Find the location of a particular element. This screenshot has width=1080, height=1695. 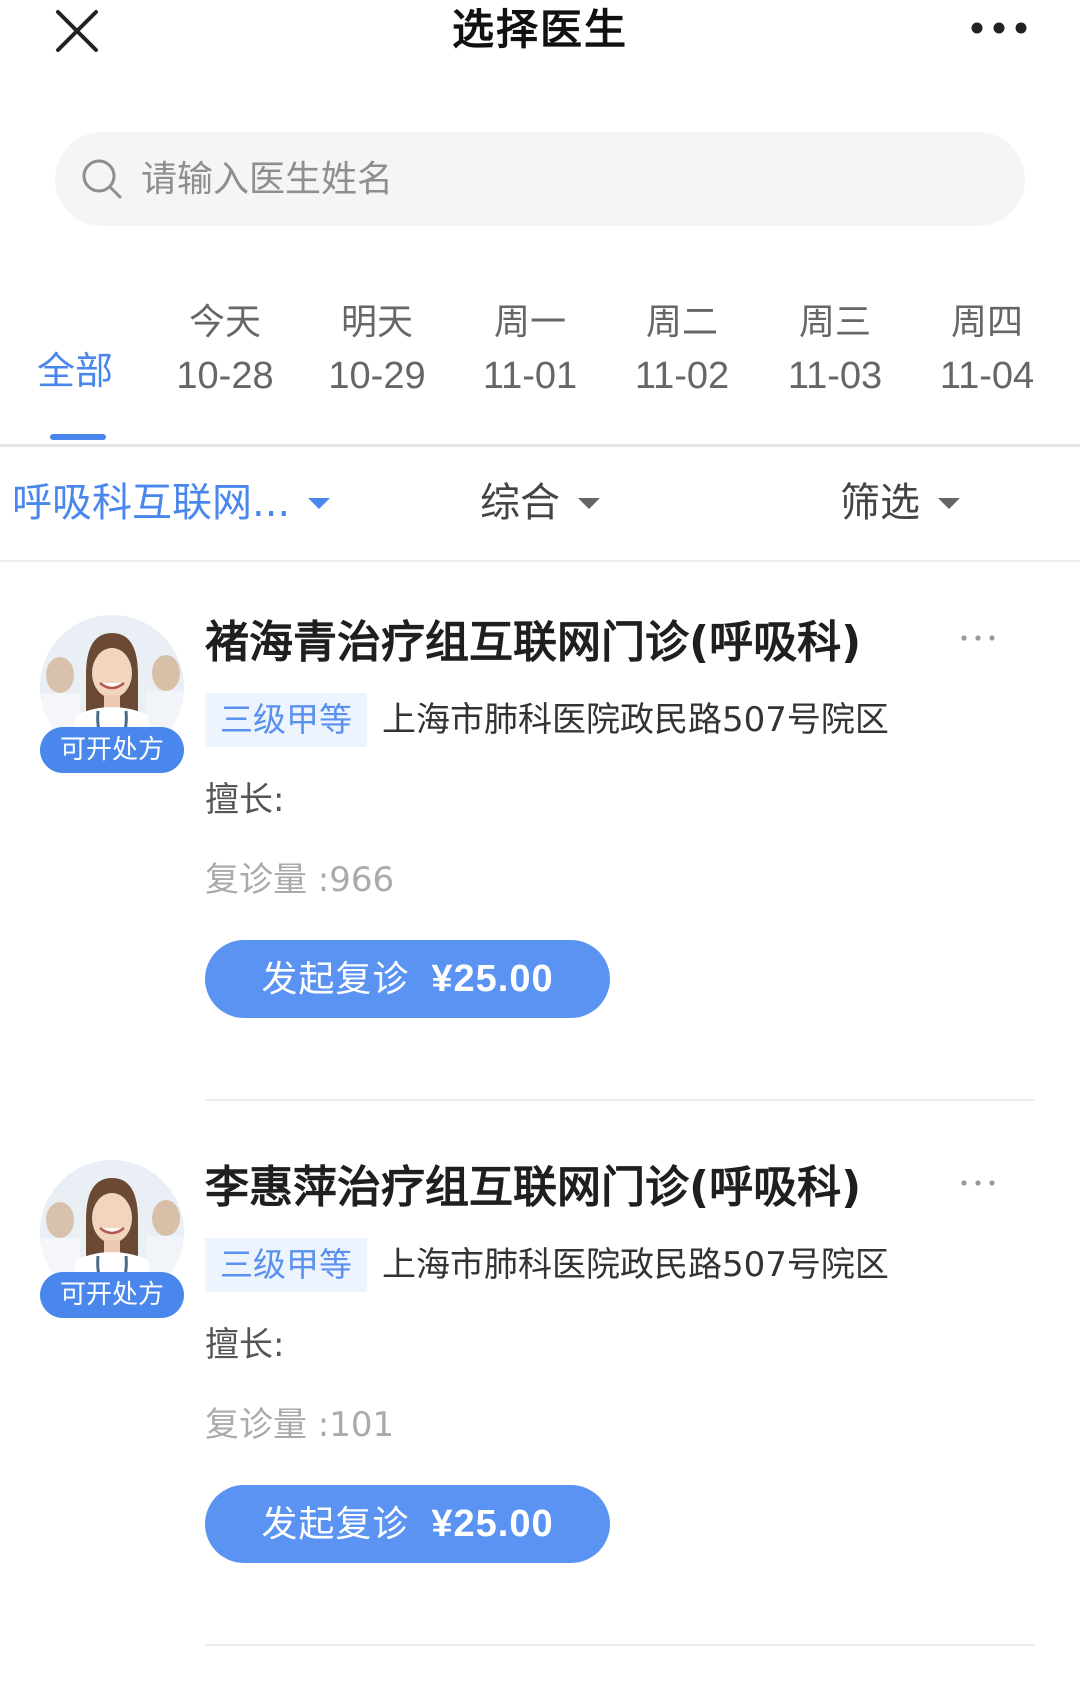

tab-label: 周一 is located at coordinates (529, 322).